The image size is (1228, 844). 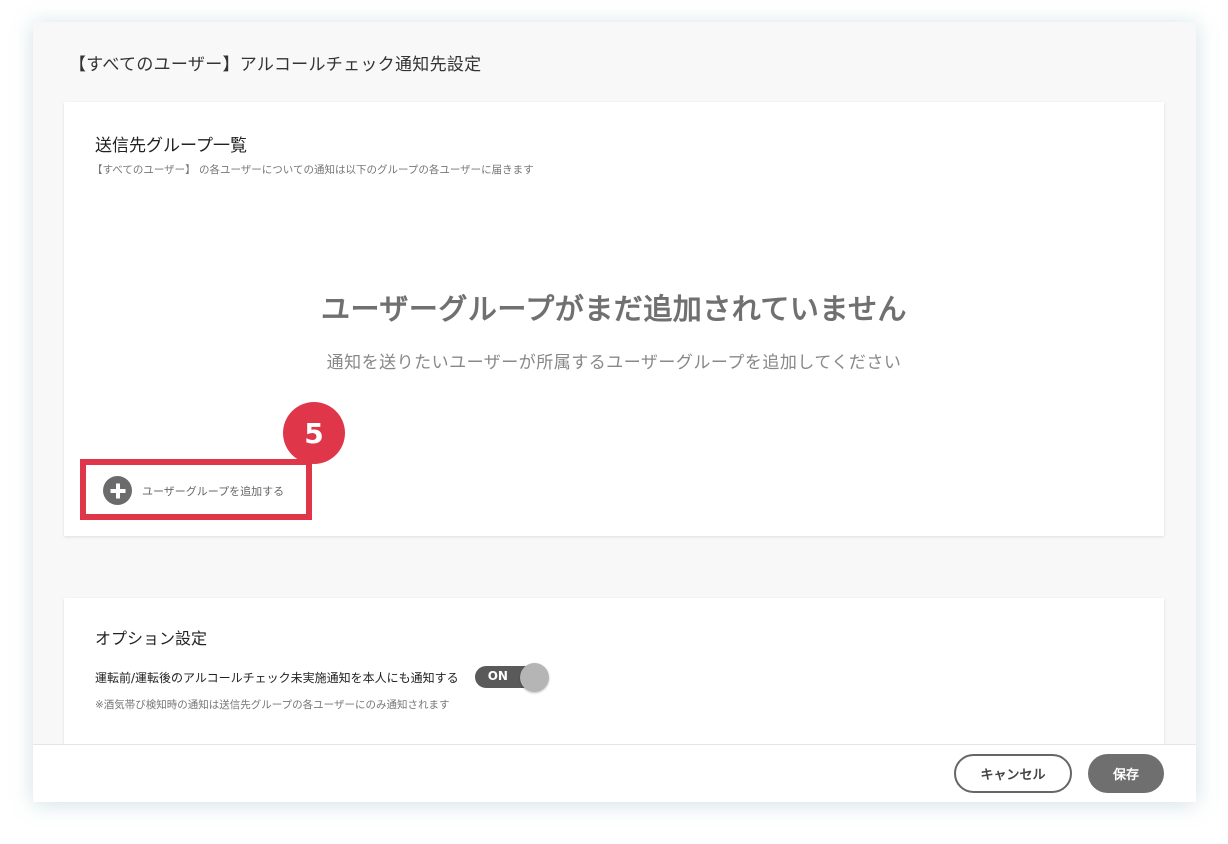 I want to click on self-notify-option-row: 運転前/運転後のアルコールチェック未実施通知を本人にも通知する ON, so click(x=322, y=677).